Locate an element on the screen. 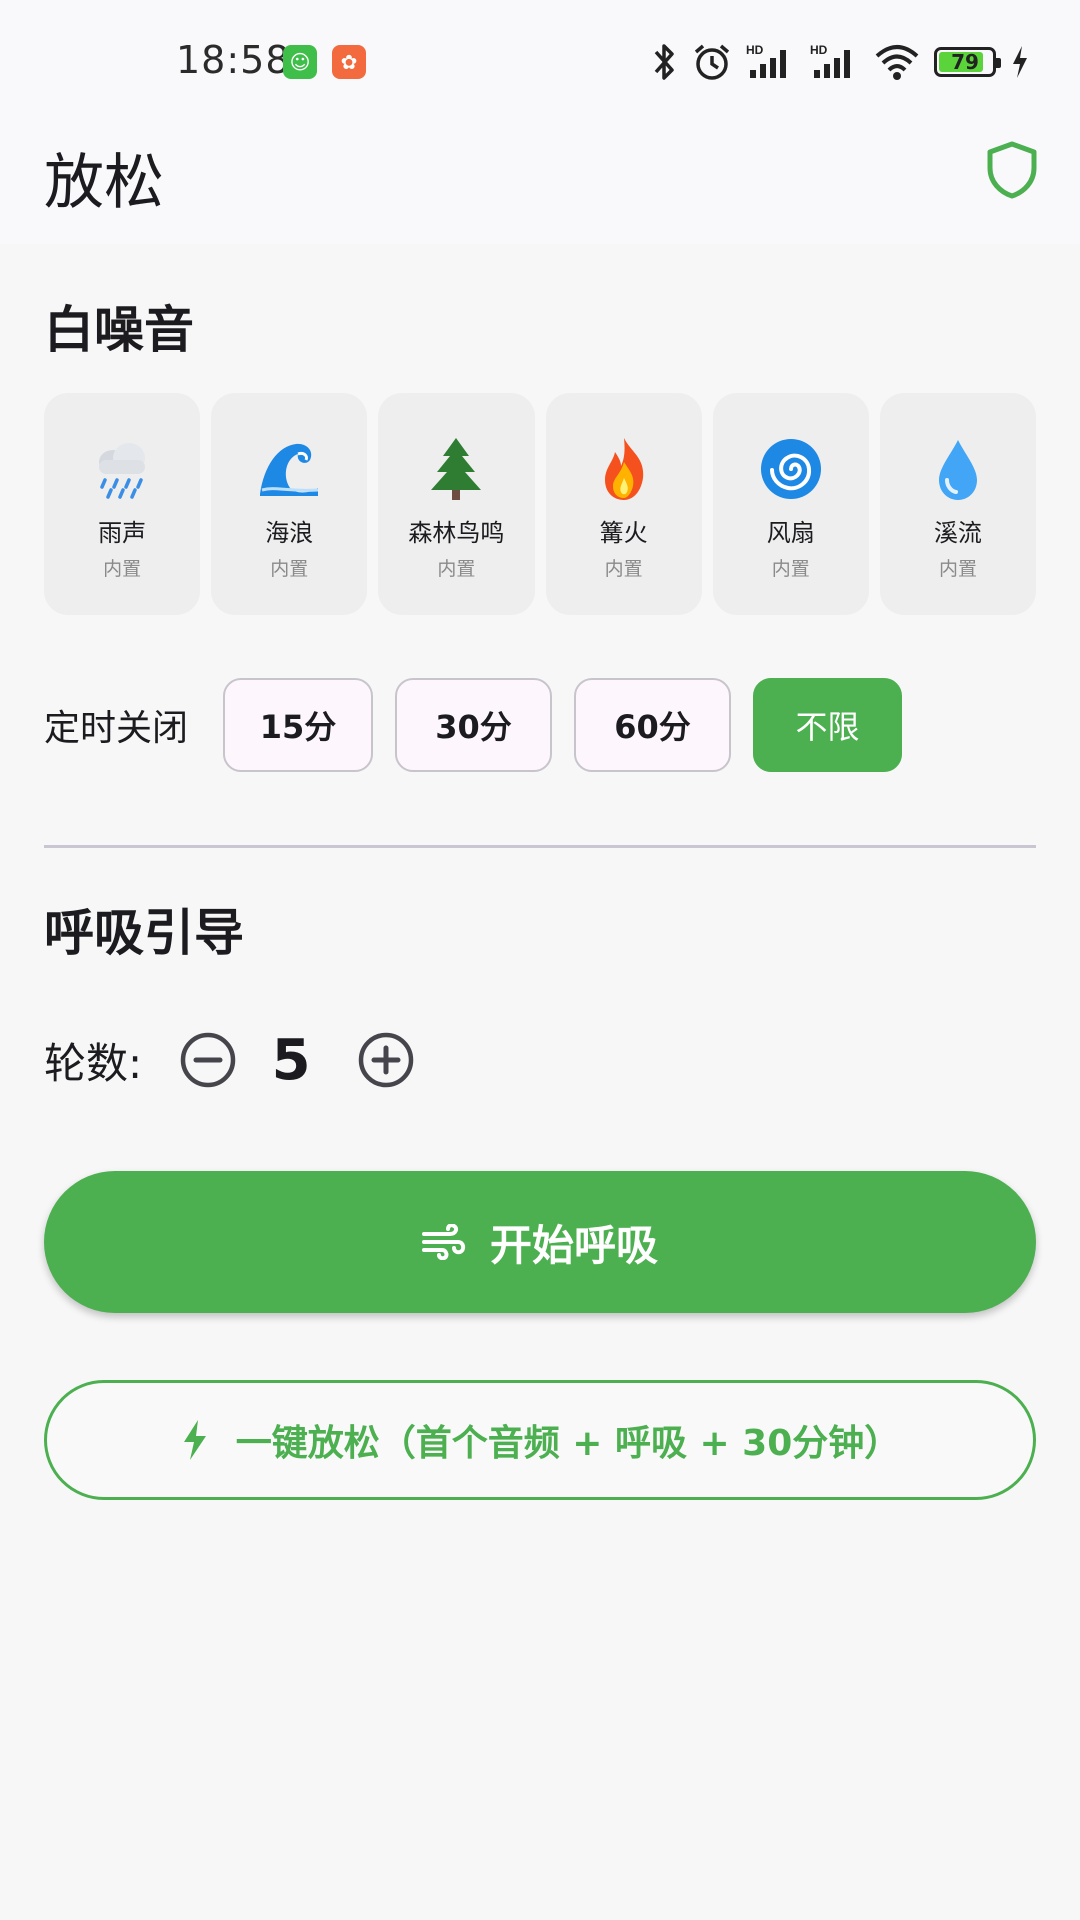 The width and height of the screenshot is (1080, 1920). sound-name: 风扇 is located at coordinates (790, 533).